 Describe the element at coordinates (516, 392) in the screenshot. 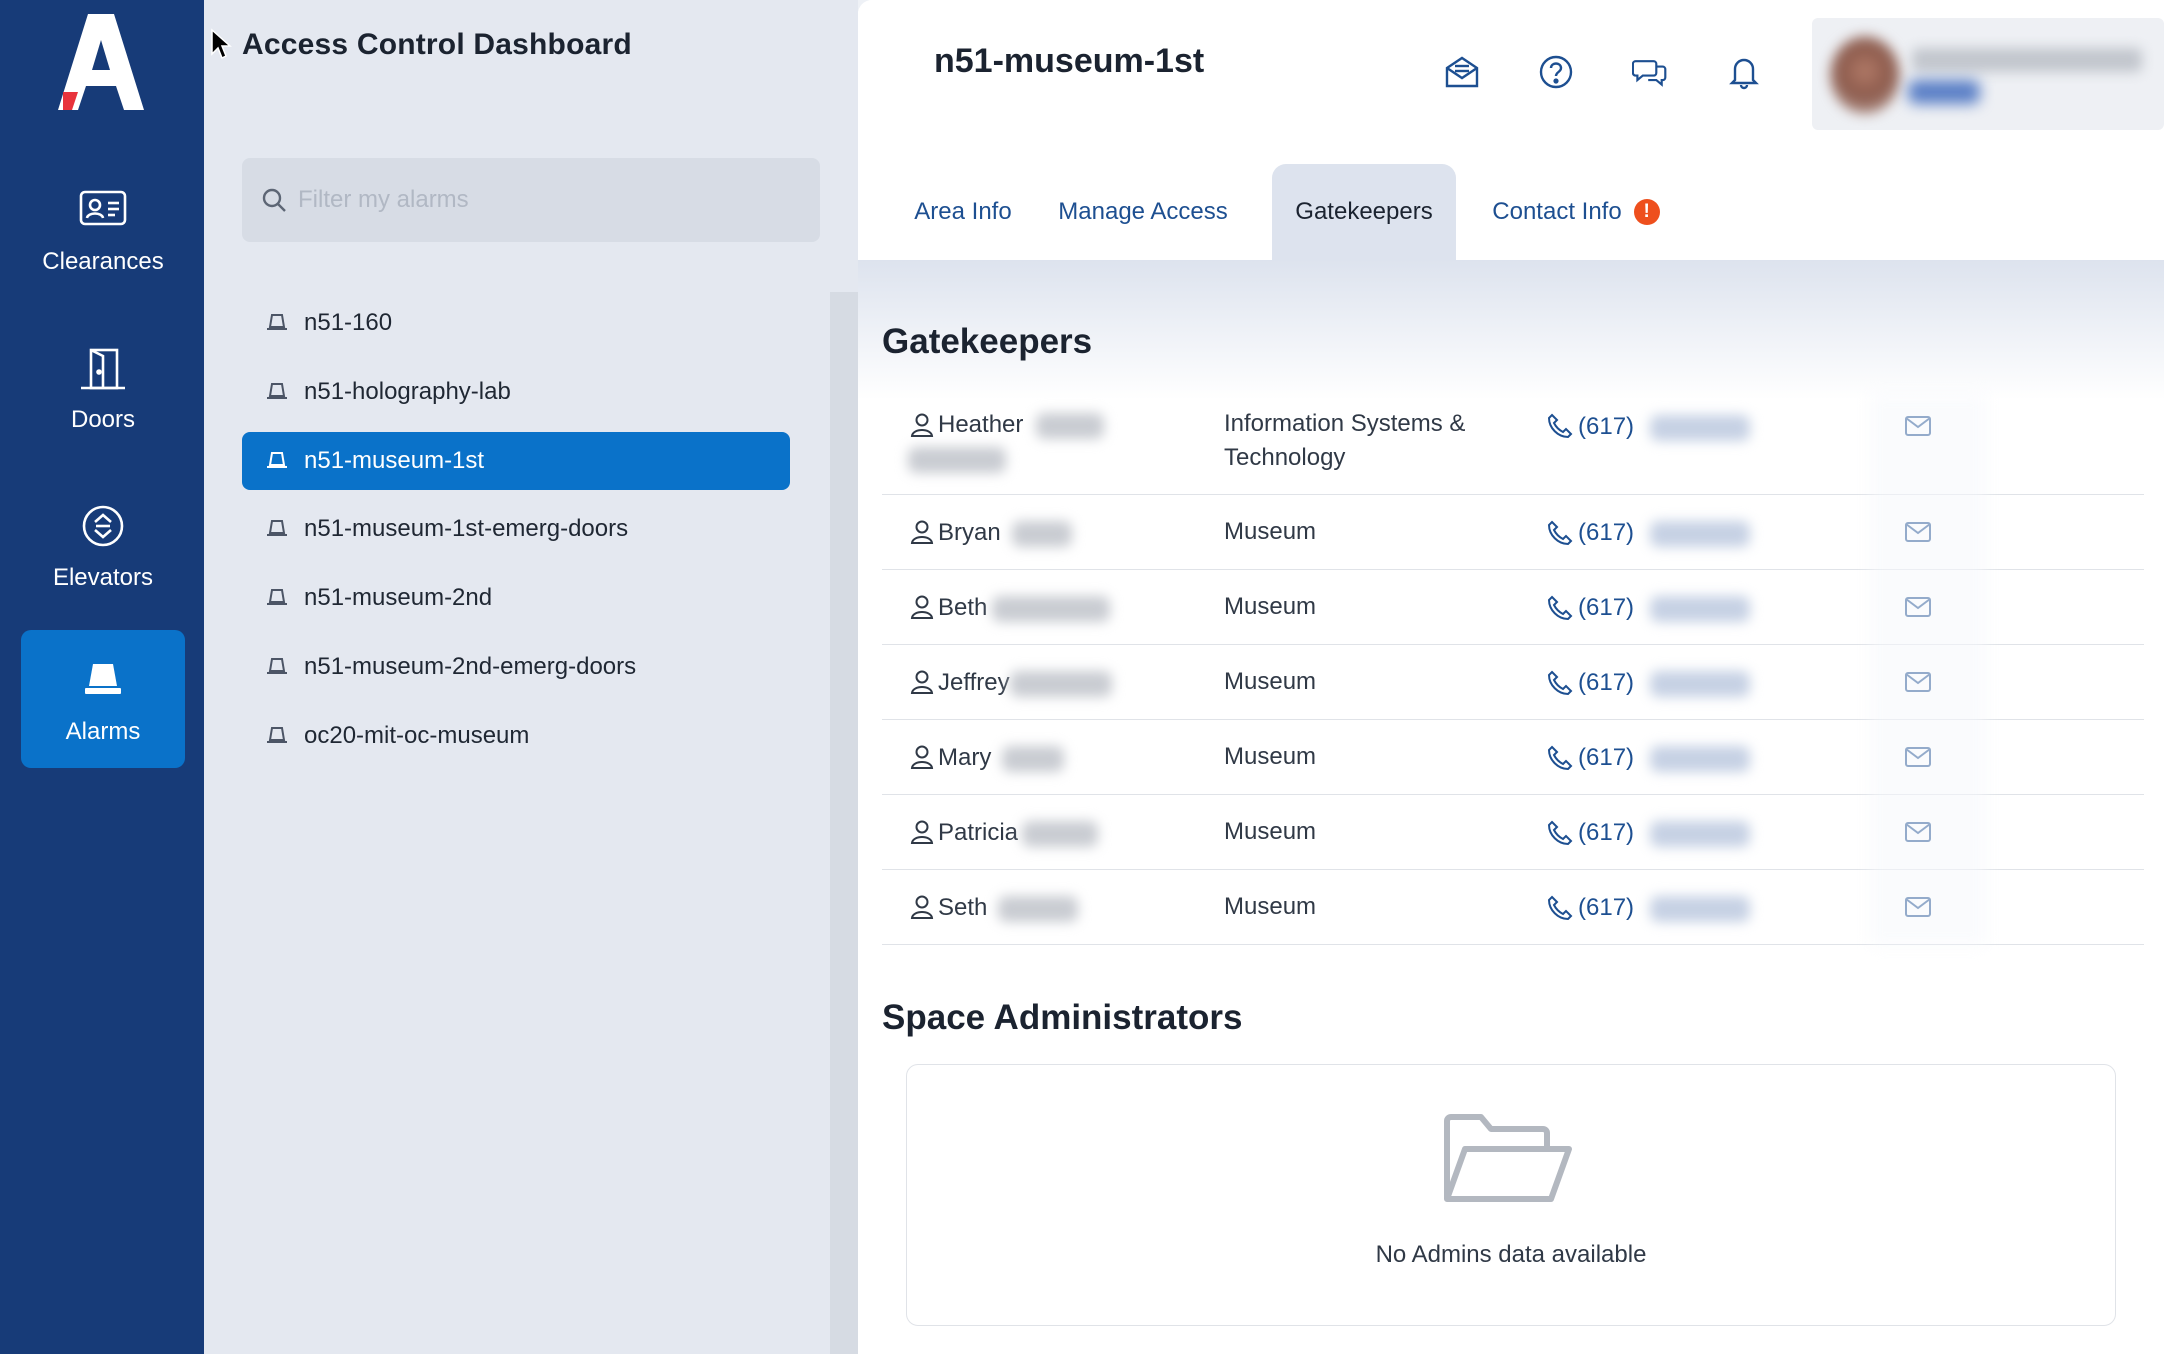

I see `list-item-alarm: n51-holography-lab` at that location.